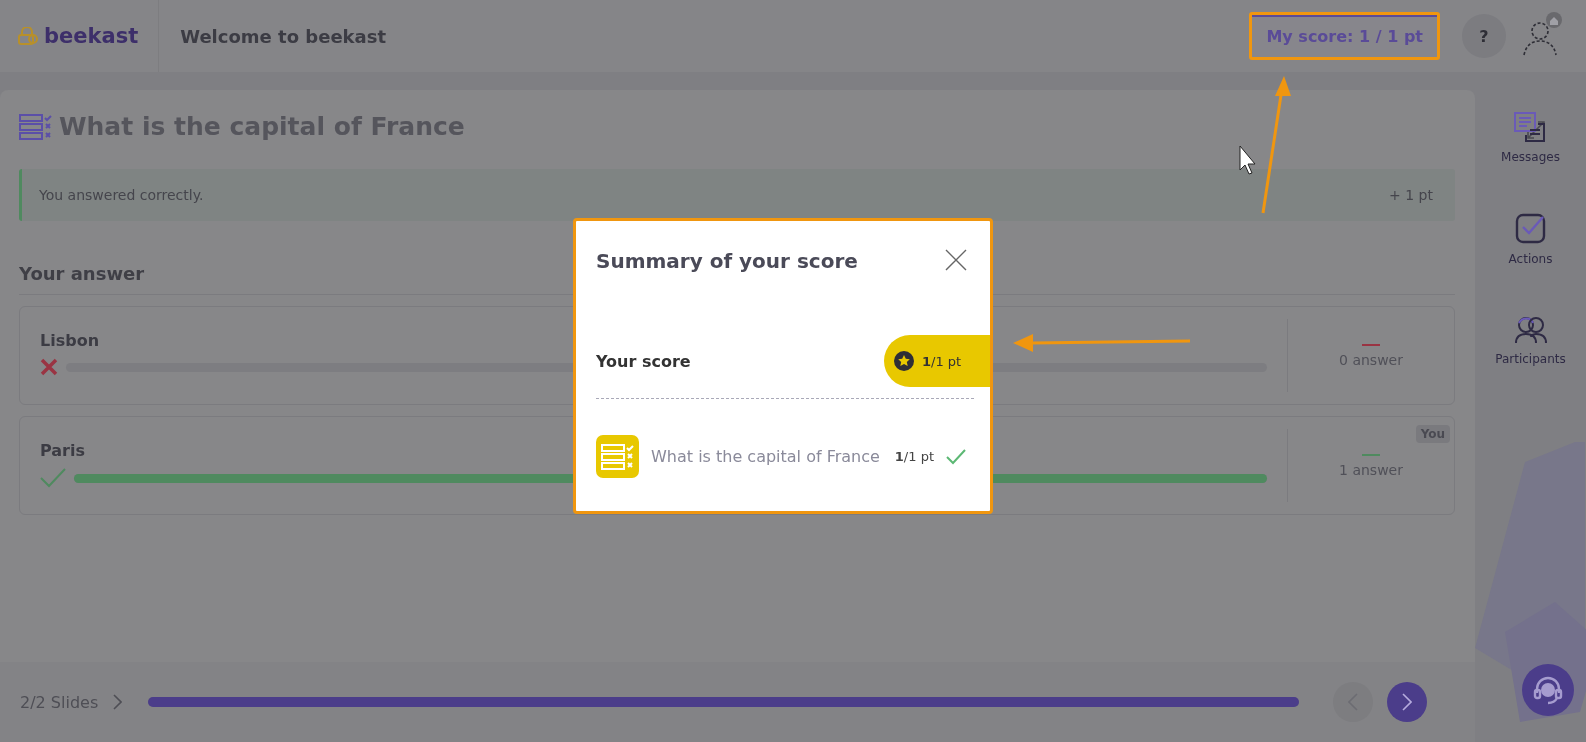  I want to click on logo-icon, so click(28, 36).